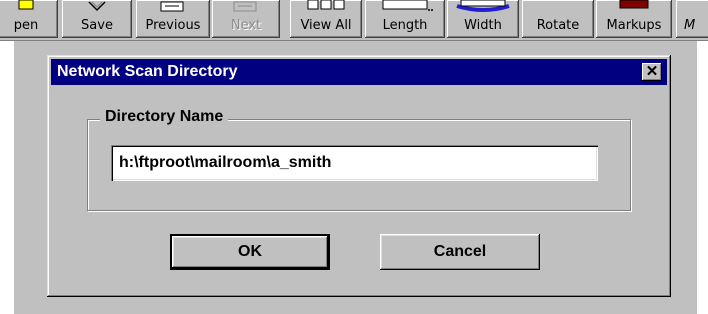  What do you see at coordinates (326, 25) in the screenshot?
I see `view-all-button-label: View All` at bounding box center [326, 25].